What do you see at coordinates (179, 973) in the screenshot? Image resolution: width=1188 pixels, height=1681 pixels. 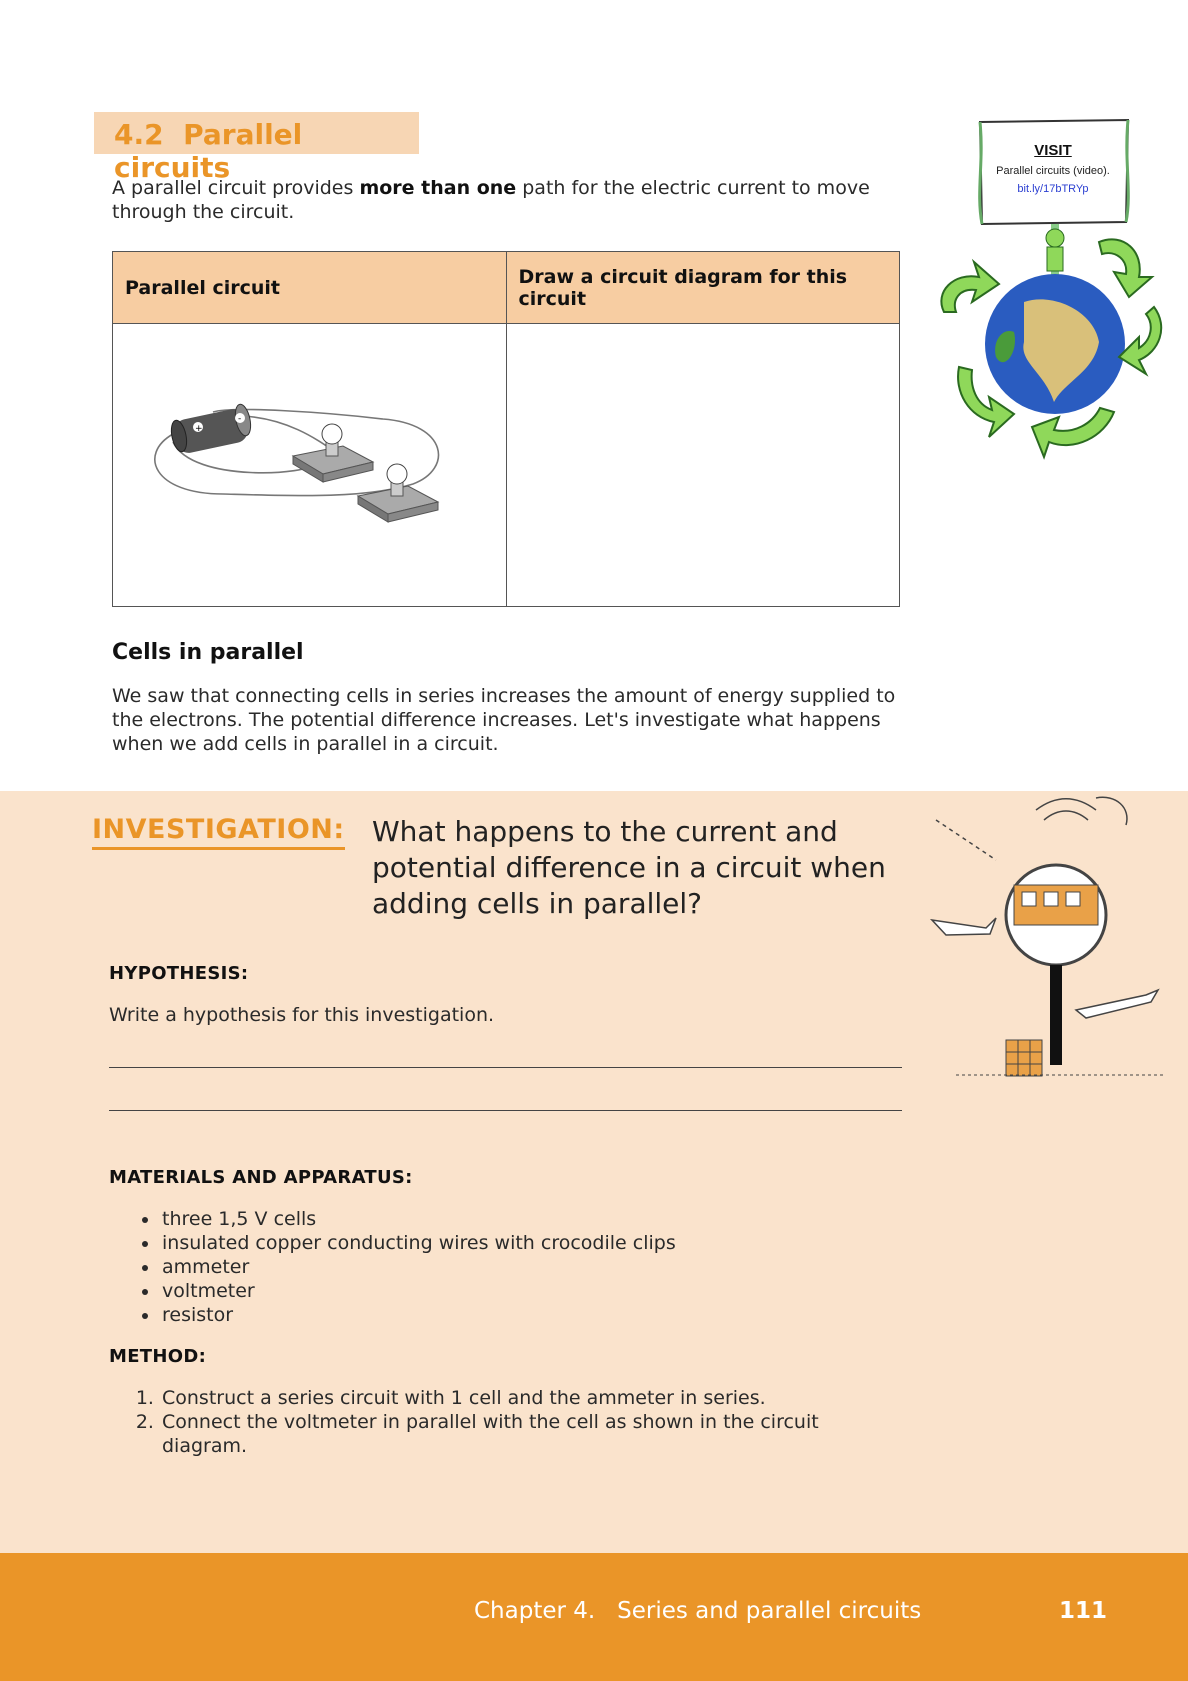 I see `hypothesis-heading: HYPOTHESIS:` at bounding box center [179, 973].